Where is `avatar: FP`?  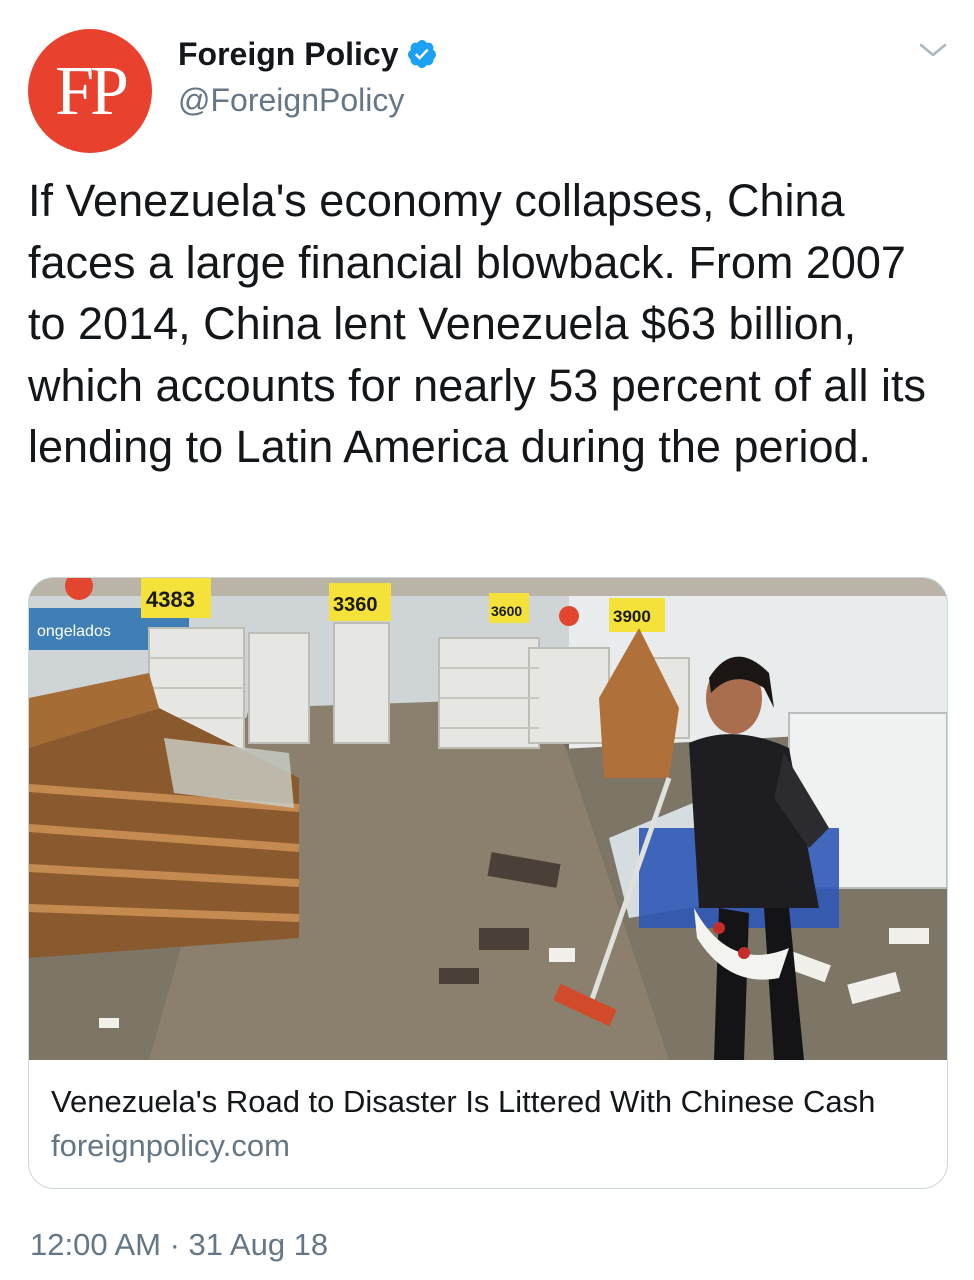 avatar: FP is located at coordinates (90, 91).